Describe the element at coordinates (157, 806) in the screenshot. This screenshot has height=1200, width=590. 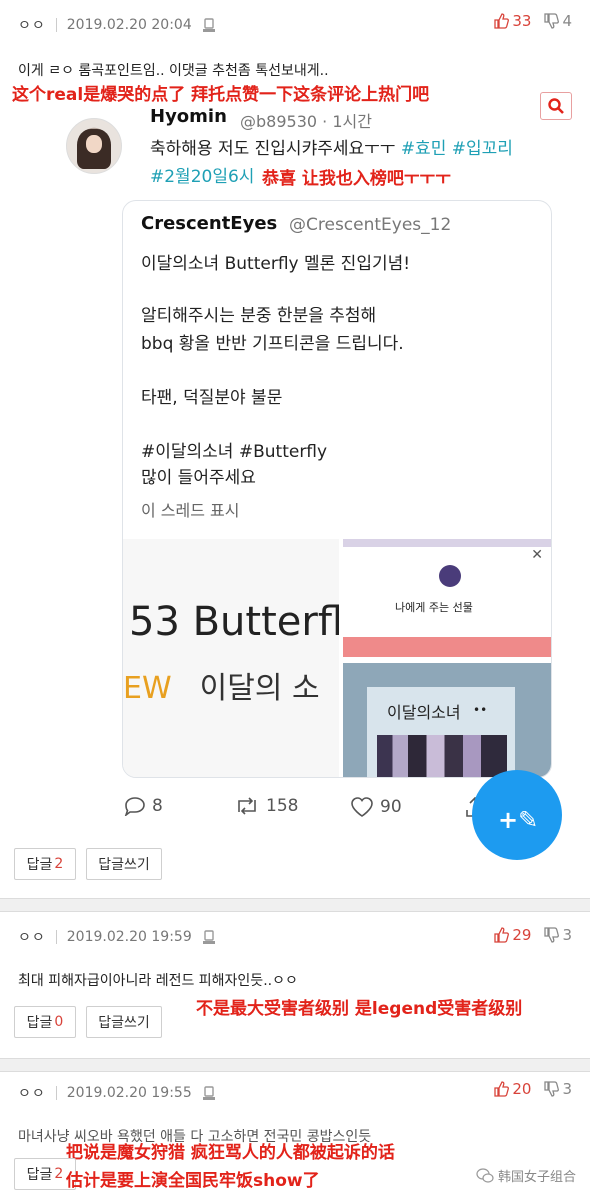
I see `reply-count: 8` at that location.